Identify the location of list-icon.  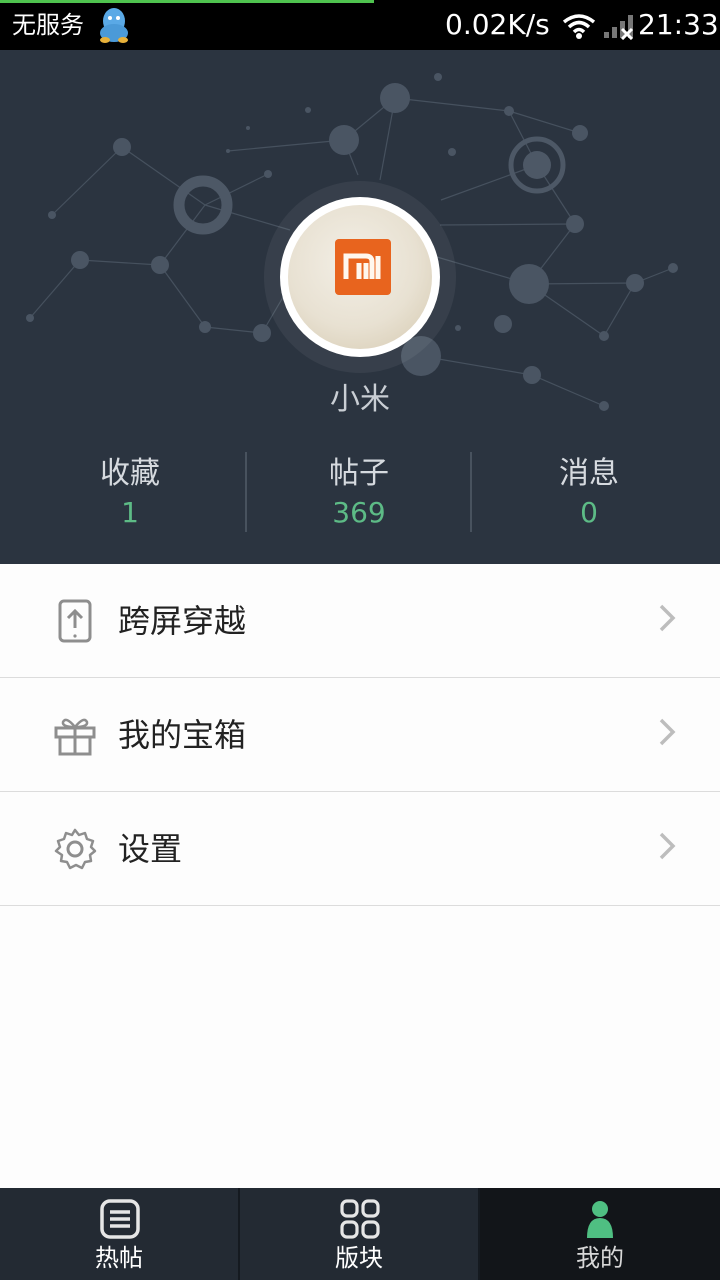
(120, 1219).